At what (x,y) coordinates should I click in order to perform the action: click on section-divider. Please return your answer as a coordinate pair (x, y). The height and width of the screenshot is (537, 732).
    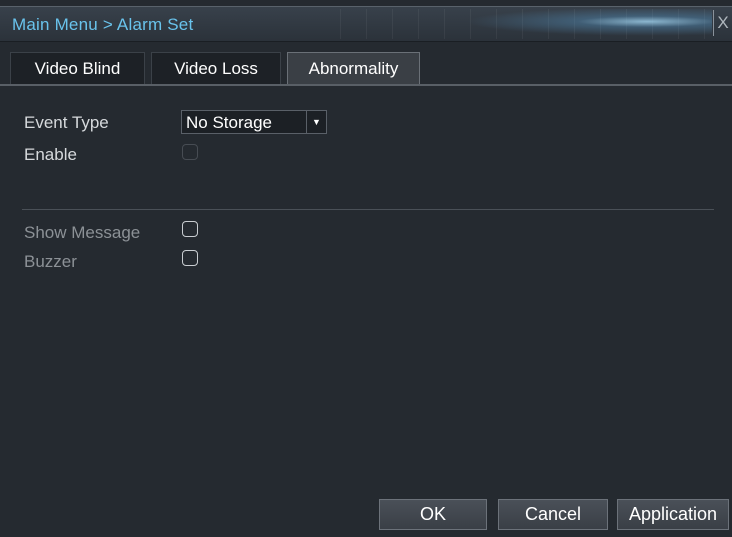
    Looking at the image, I should click on (368, 209).